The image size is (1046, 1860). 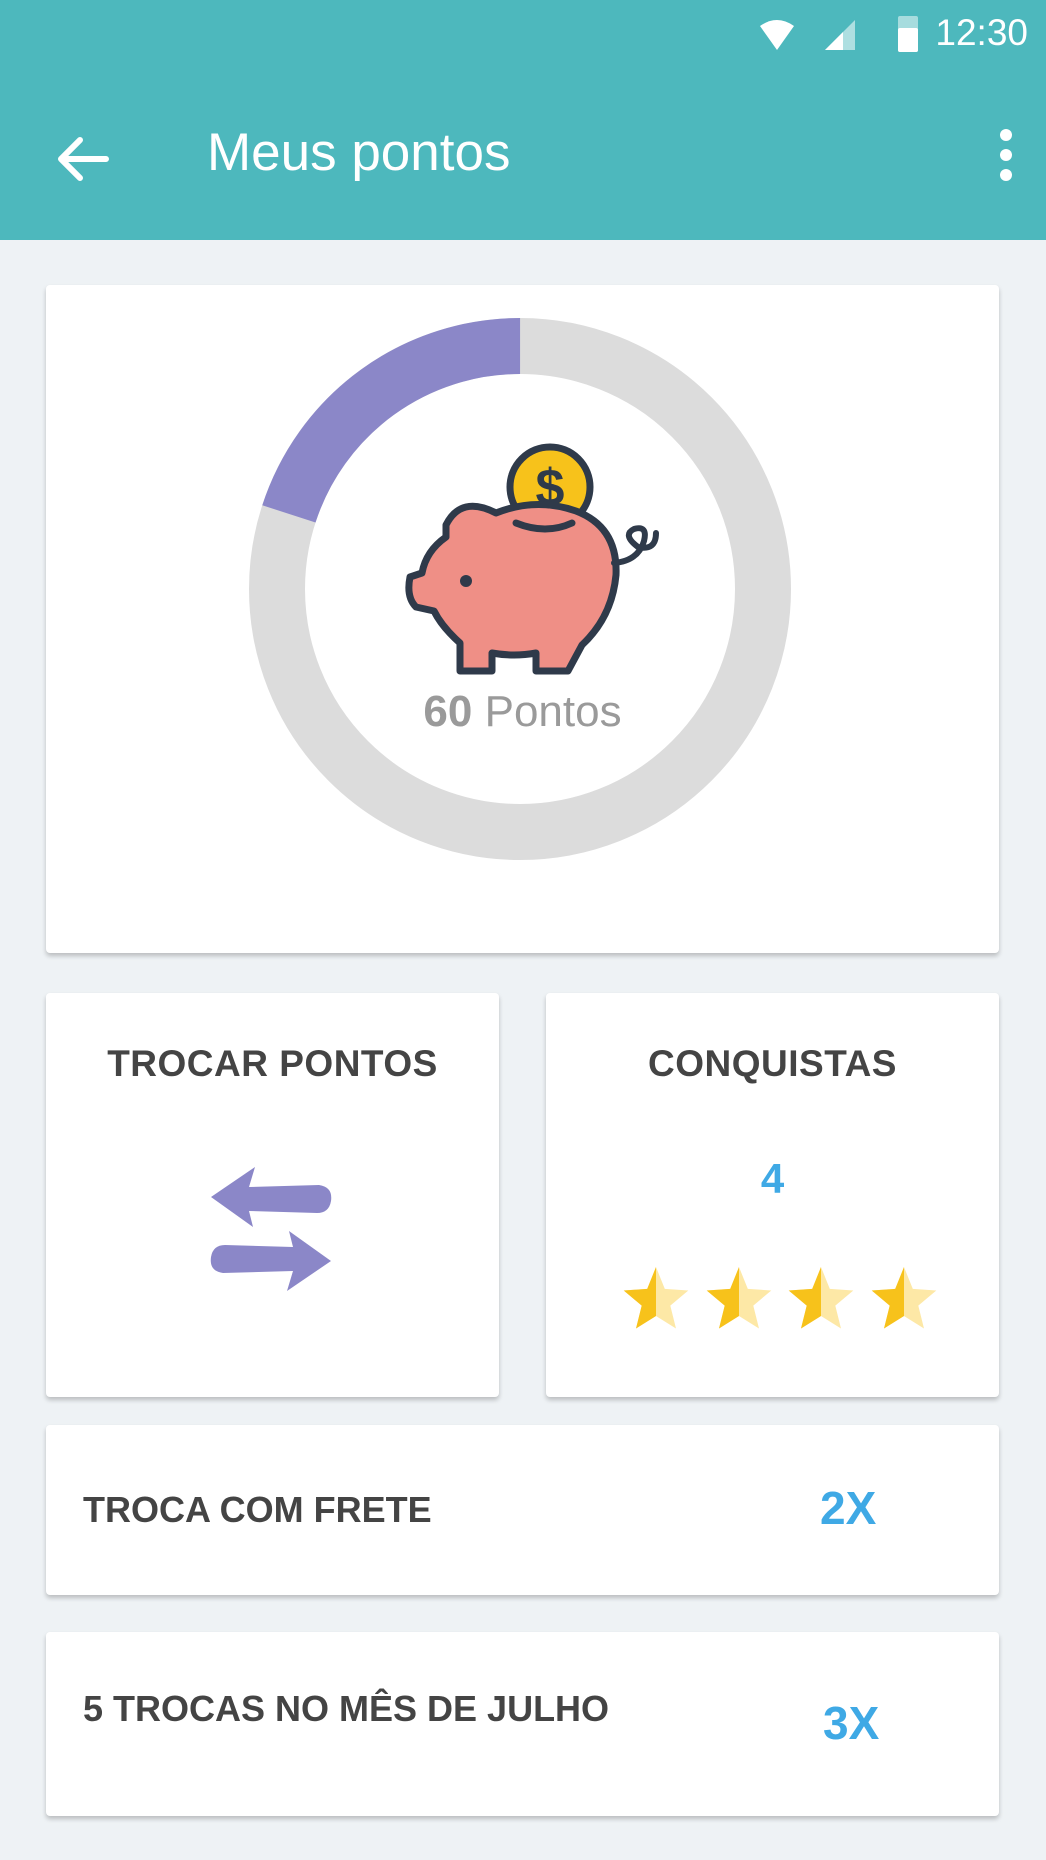 What do you see at coordinates (448, 711) in the screenshot?
I see `points-value: 60` at bounding box center [448, 711].